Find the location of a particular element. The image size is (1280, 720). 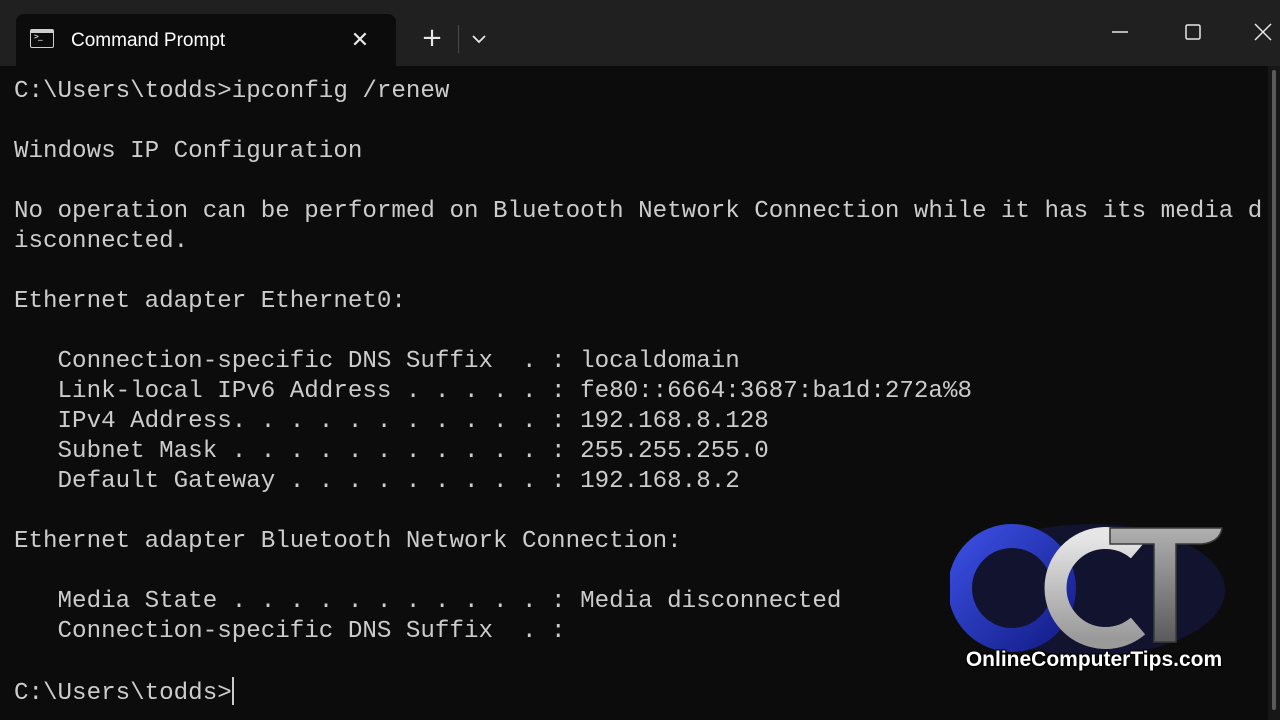

console-line: Media State . . . . . . . . . . . is located at coordinates (428, 601).